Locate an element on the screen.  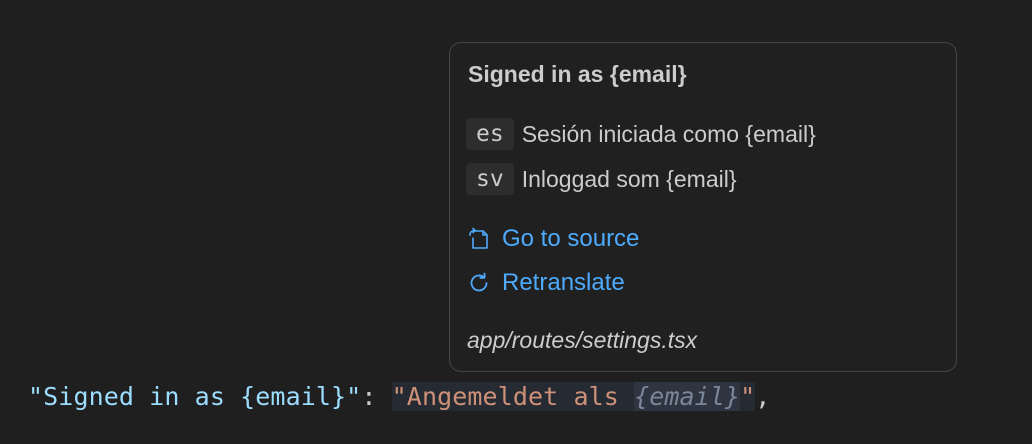
source-file-path: app/routes/settings.tsx is located at coordinates (582, 340).